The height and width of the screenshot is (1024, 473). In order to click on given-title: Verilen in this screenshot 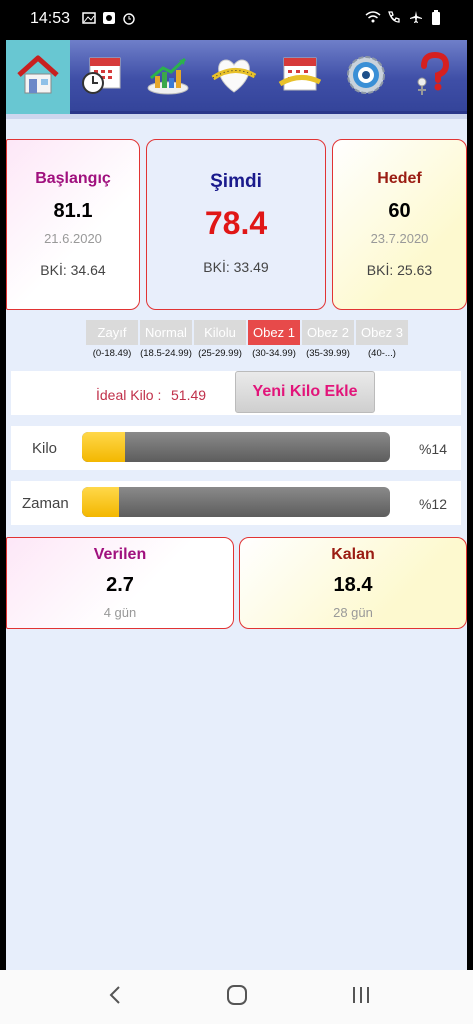, I will do `click(120, 554)`.